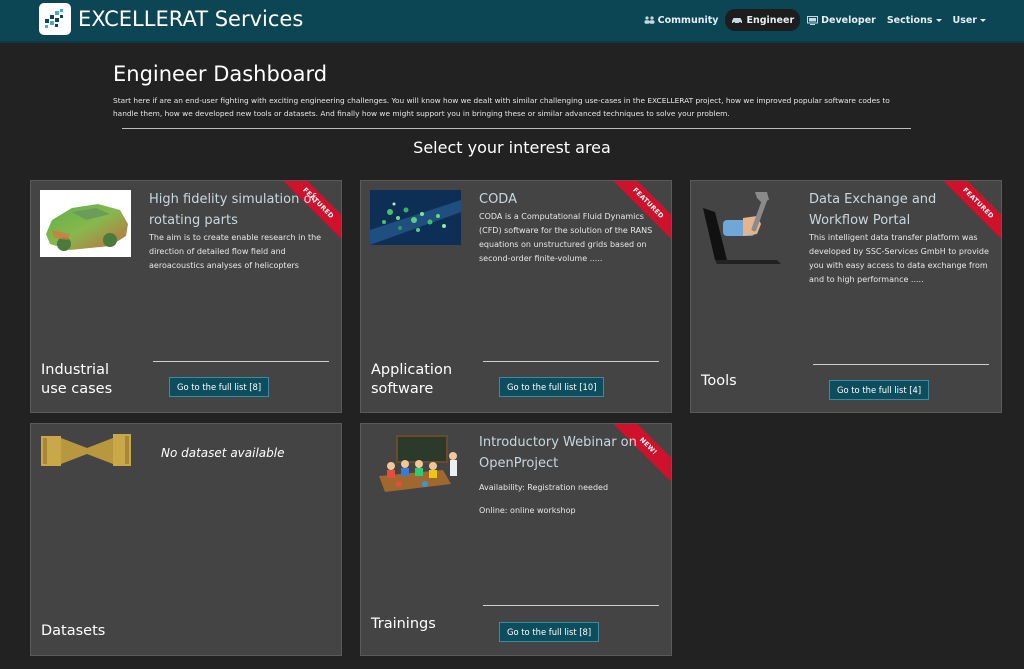  I want to click on nav-item-user: User, so click(970, 20).